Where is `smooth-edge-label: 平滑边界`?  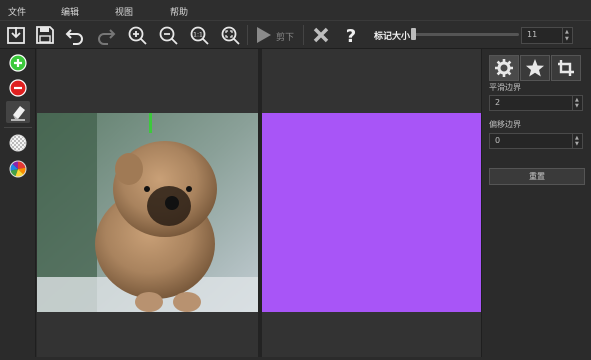 smooth-edge-label: 平滑边界 is located at coordinates (505, 87).